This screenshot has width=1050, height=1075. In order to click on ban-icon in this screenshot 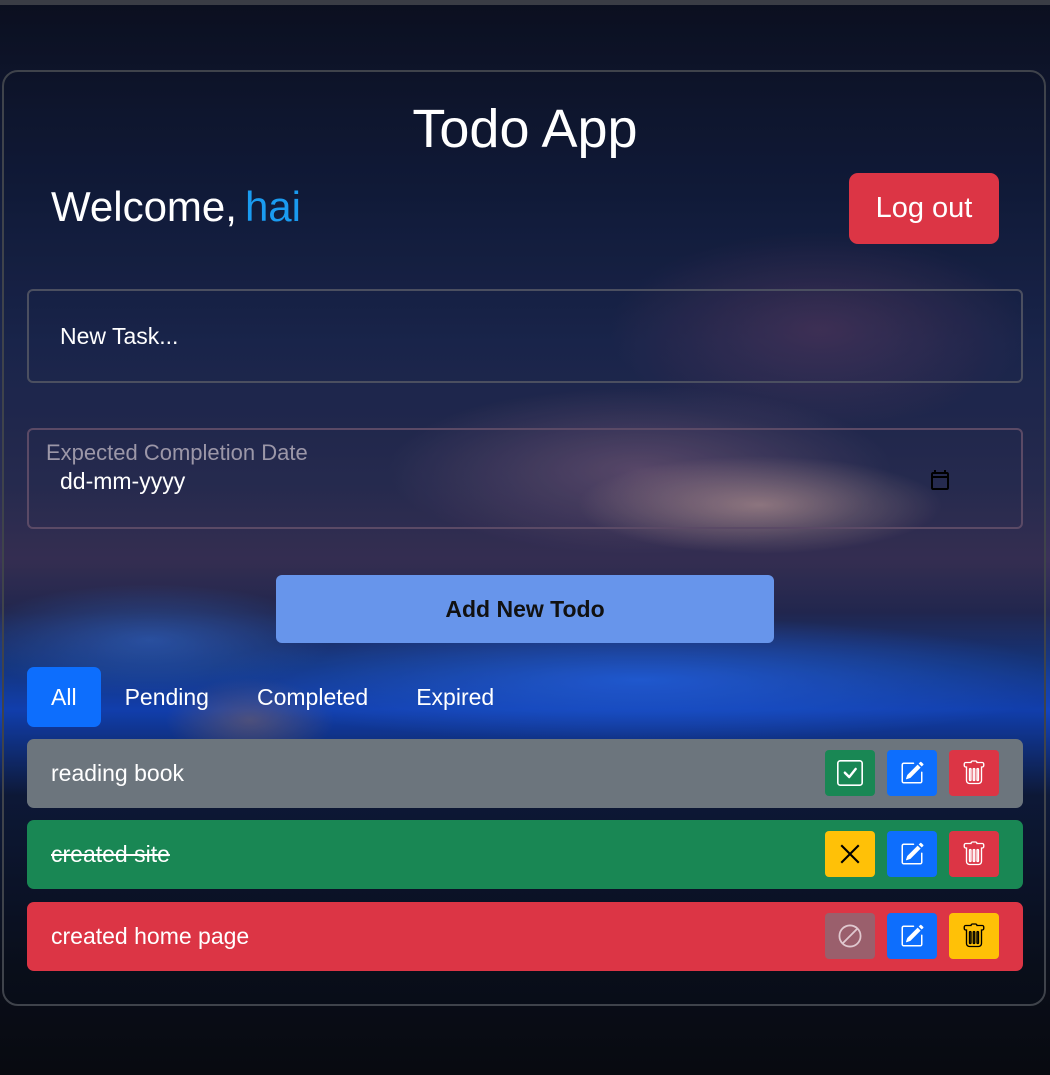, I will do `click(850, 936)`.